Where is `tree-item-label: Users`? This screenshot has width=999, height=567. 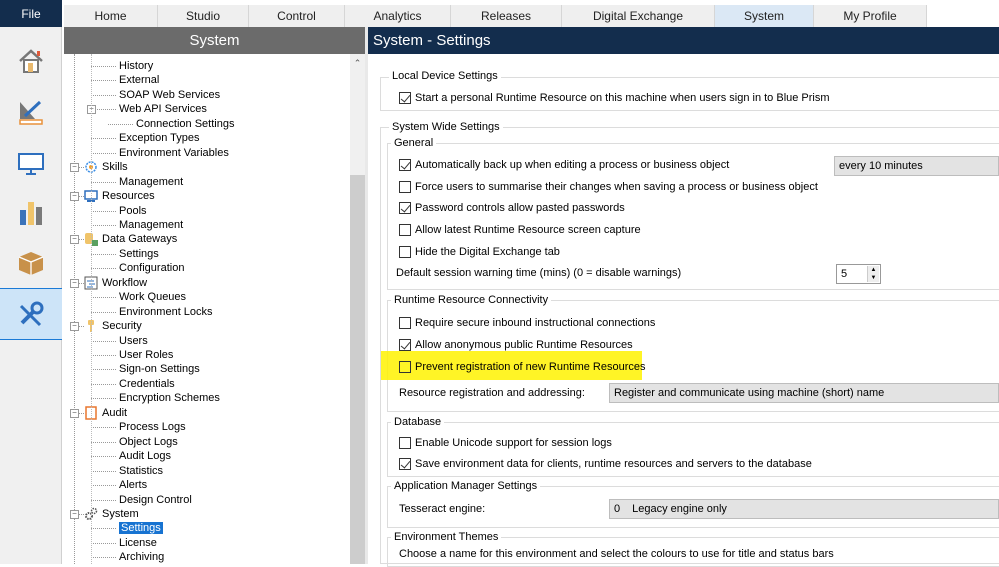
tree-item-label: Users is located at coordinates (133, 340).